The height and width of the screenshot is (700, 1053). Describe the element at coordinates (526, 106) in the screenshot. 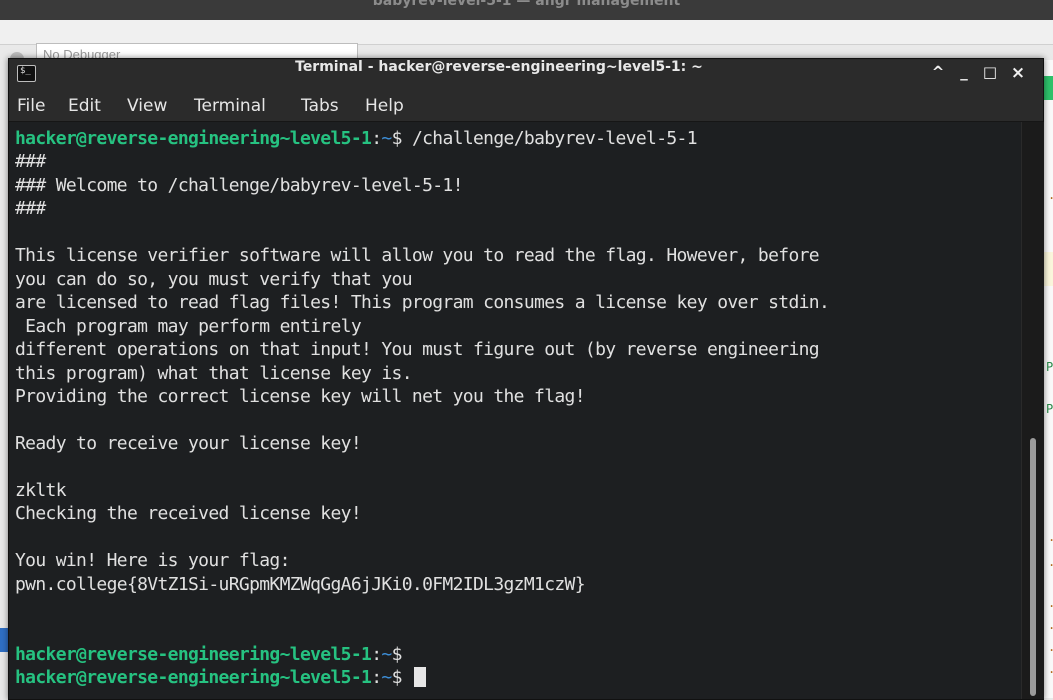

I see `terminal-menubar: File Edit View Terminal Tabs Help` at that location.